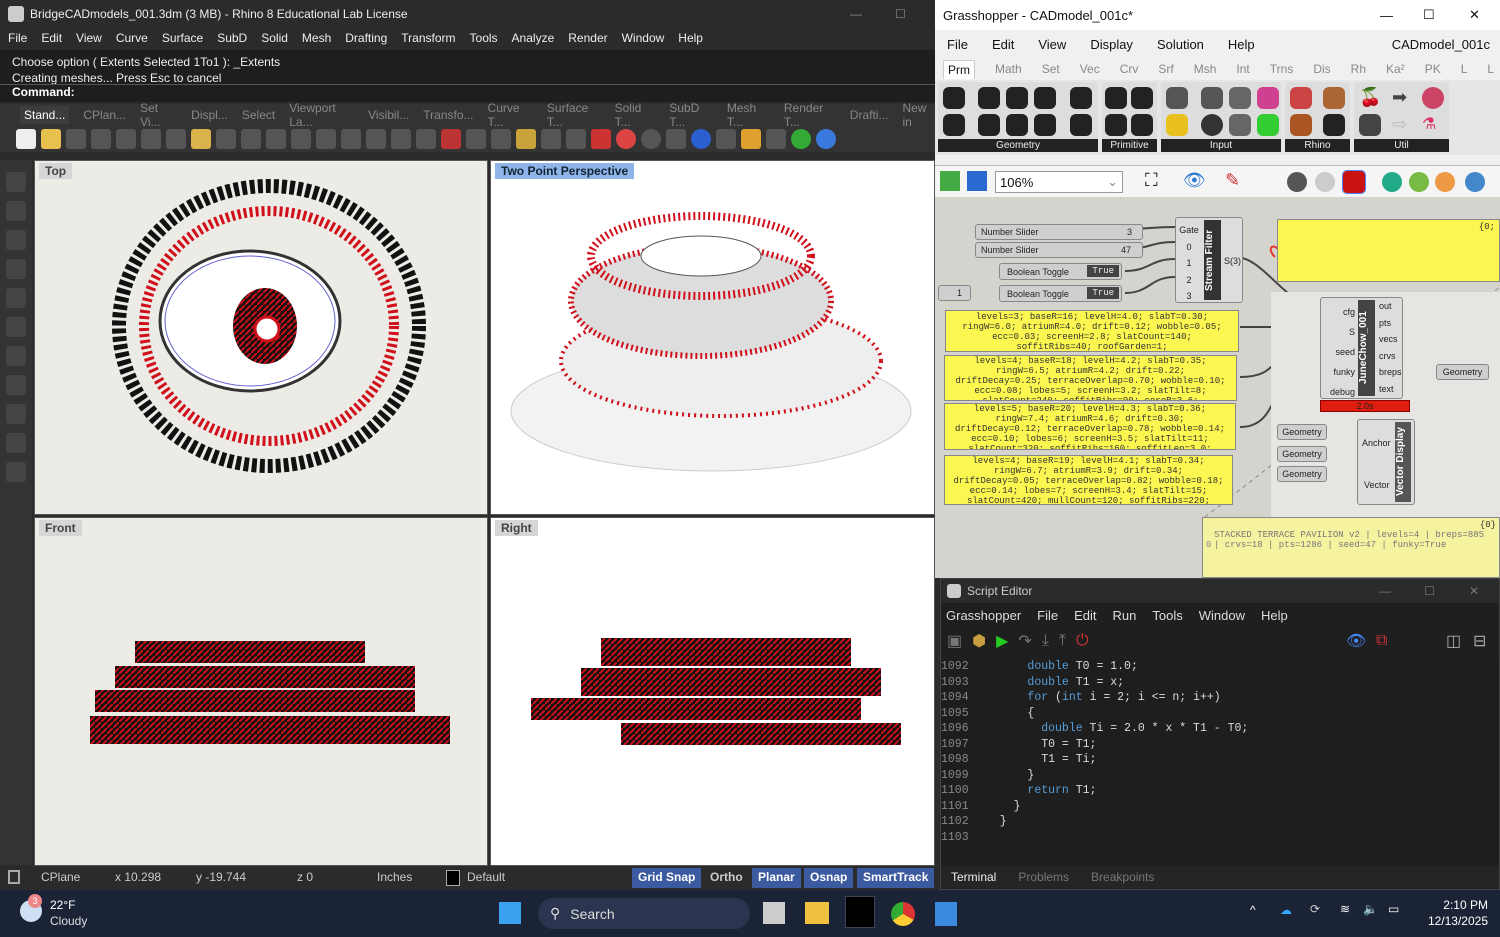 Image resolution: width=1500 pixels, height=937 pixels. I want to click on gh-menu-display: Display, so click(1111, 44).